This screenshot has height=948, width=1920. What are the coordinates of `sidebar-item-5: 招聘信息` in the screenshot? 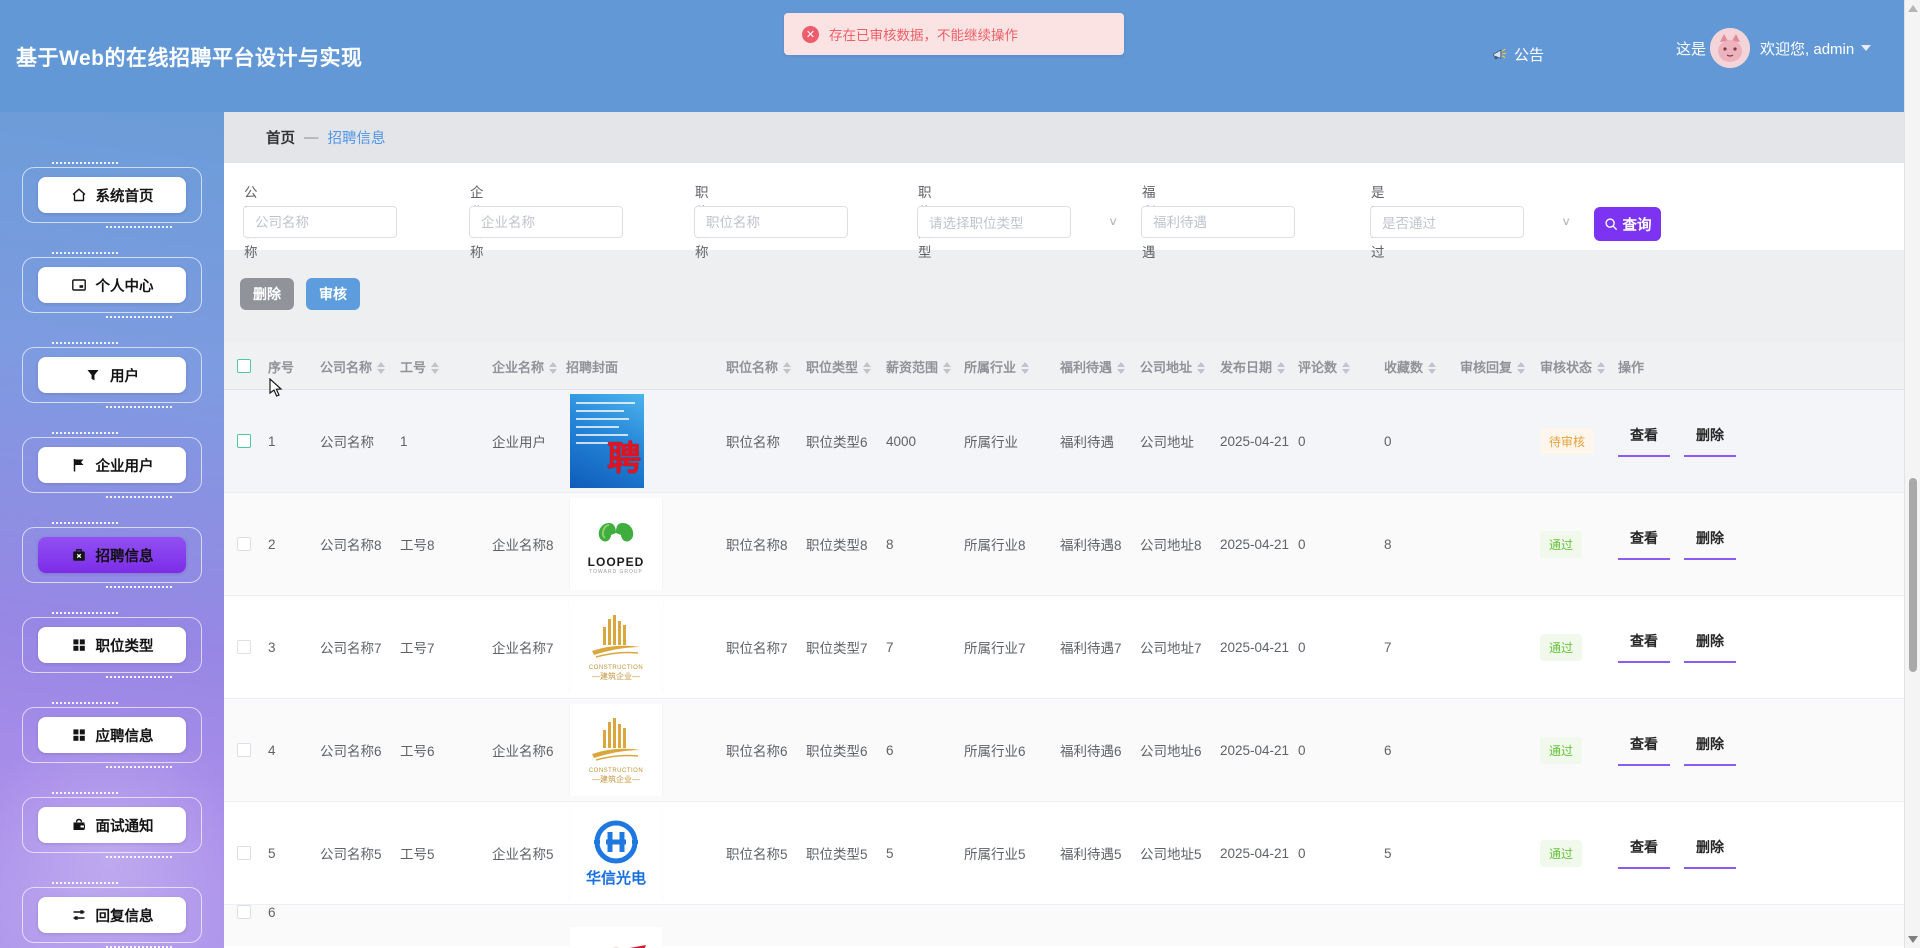 It's located at (112, 555).